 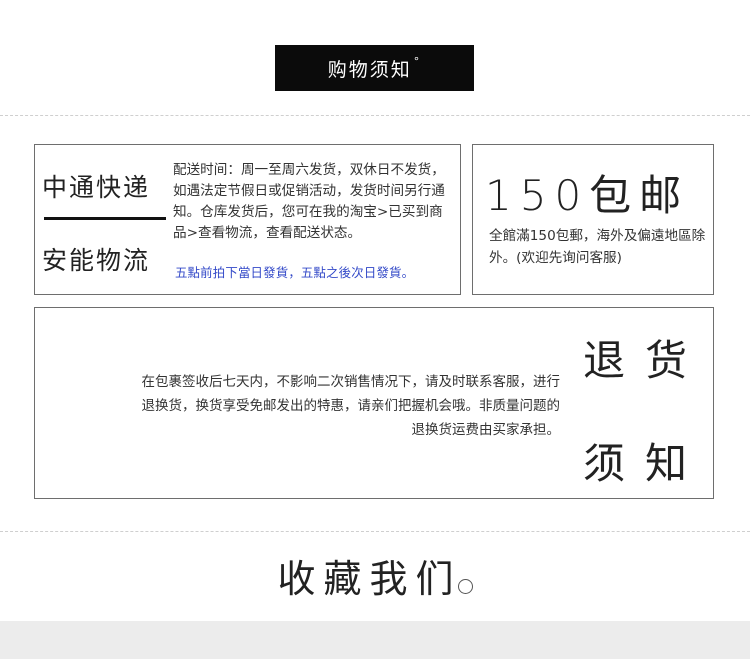 I want to click on favorite-heading: 收藏我们, so click(x=375, y=575).